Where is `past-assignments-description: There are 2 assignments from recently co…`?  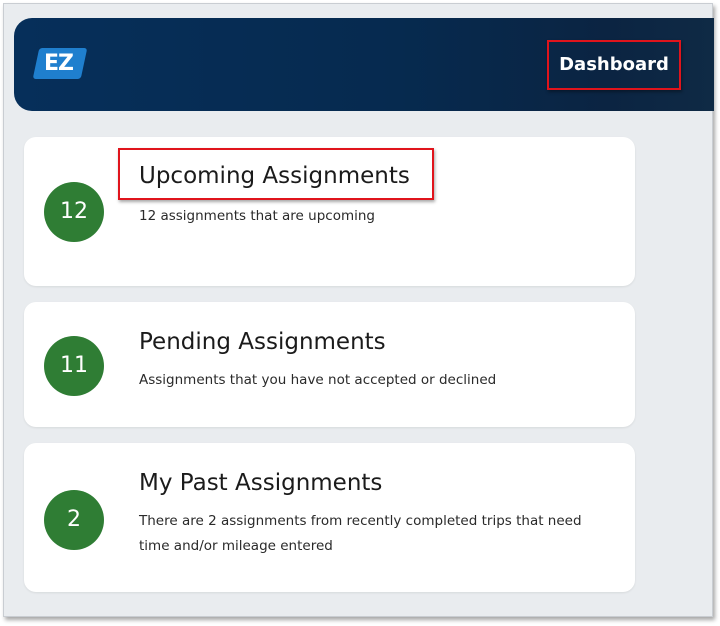 past-assignments-description: There are 2 assignments from recently co… is located at coordinates (360, 533).